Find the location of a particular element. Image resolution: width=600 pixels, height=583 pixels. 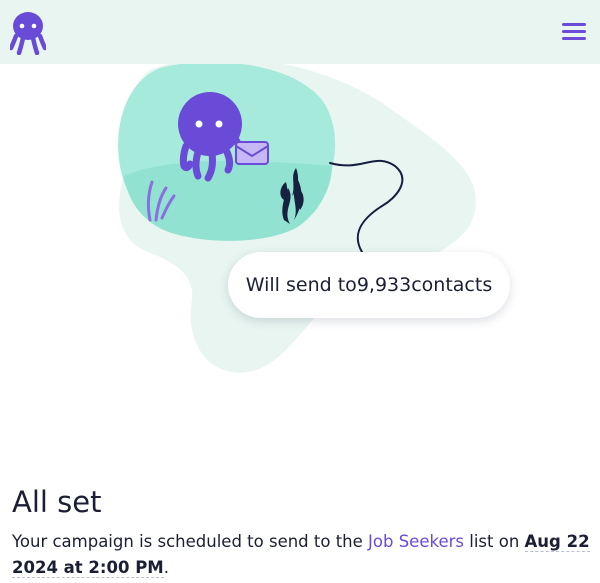

envelope-icon is located at coordinates (252, 153).